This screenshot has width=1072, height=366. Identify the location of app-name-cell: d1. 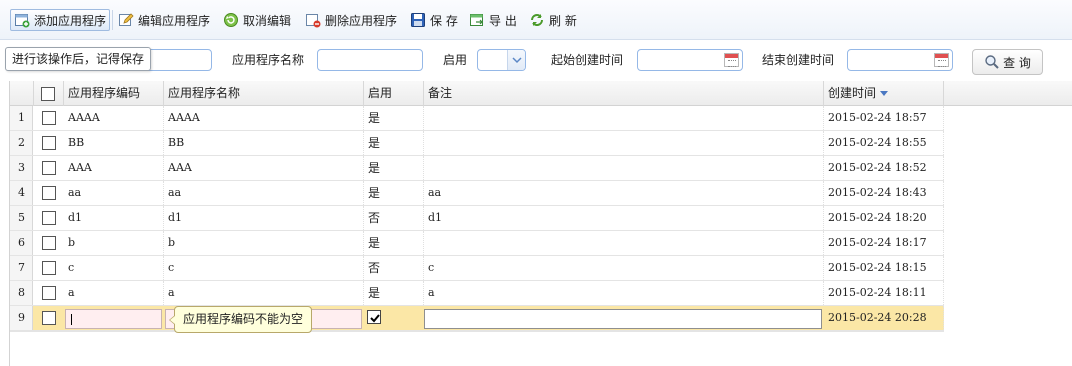
(264, 218).